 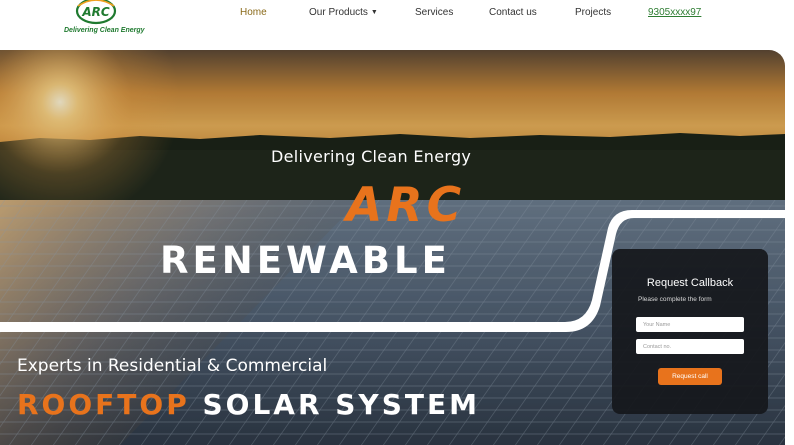 I want to click on name-input, so click(x=690, y=324).